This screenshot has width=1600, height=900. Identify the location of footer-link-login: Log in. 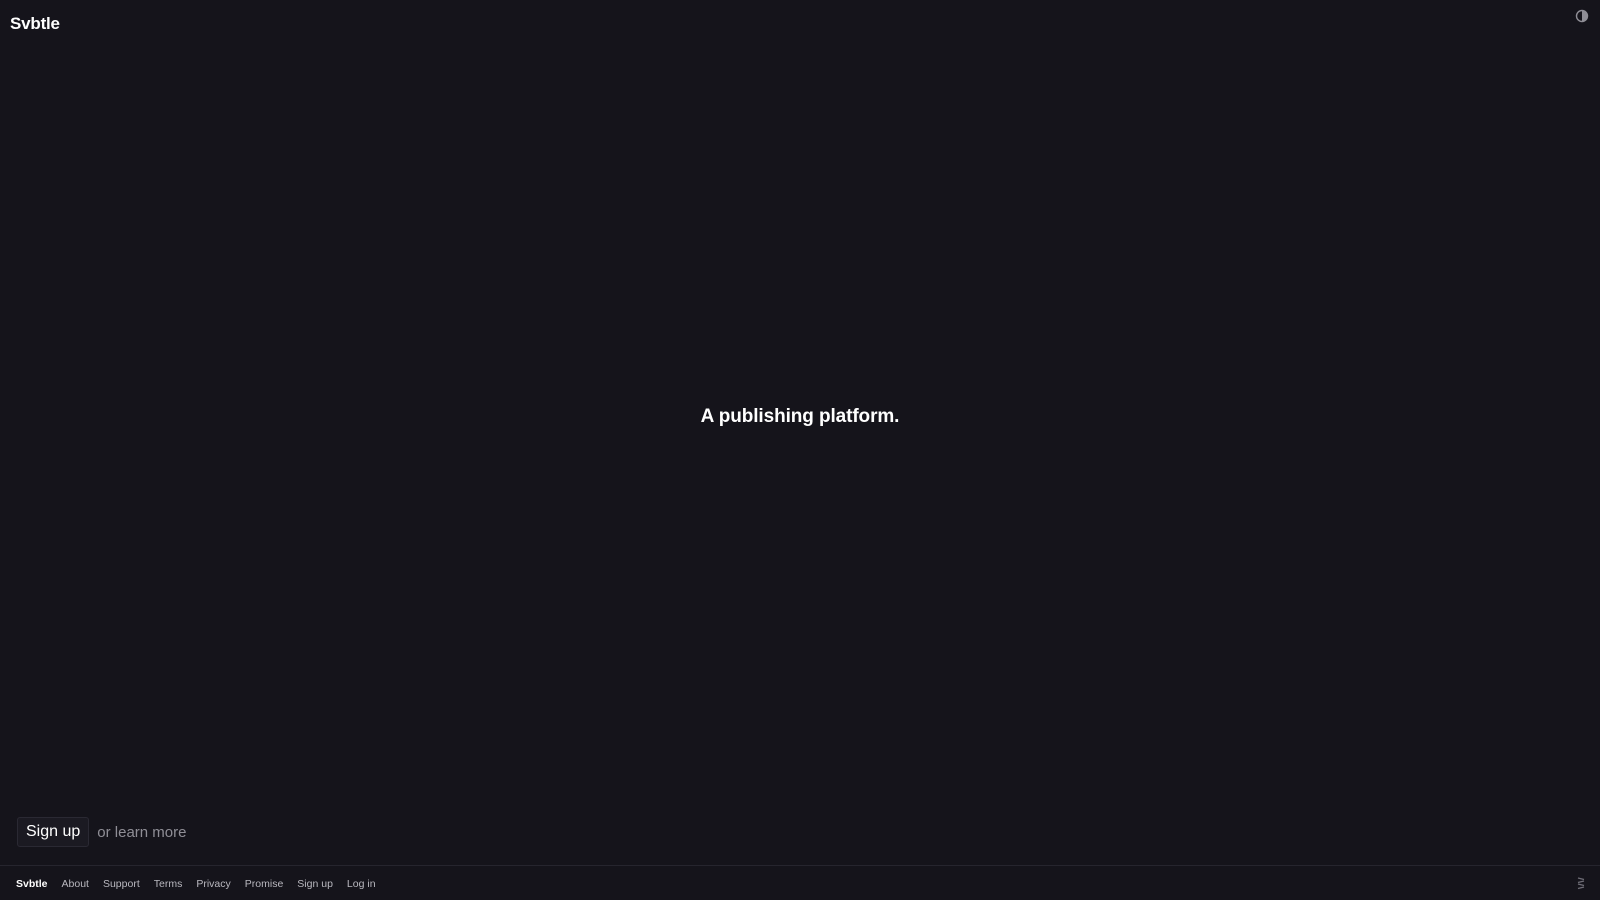
(361, 884).